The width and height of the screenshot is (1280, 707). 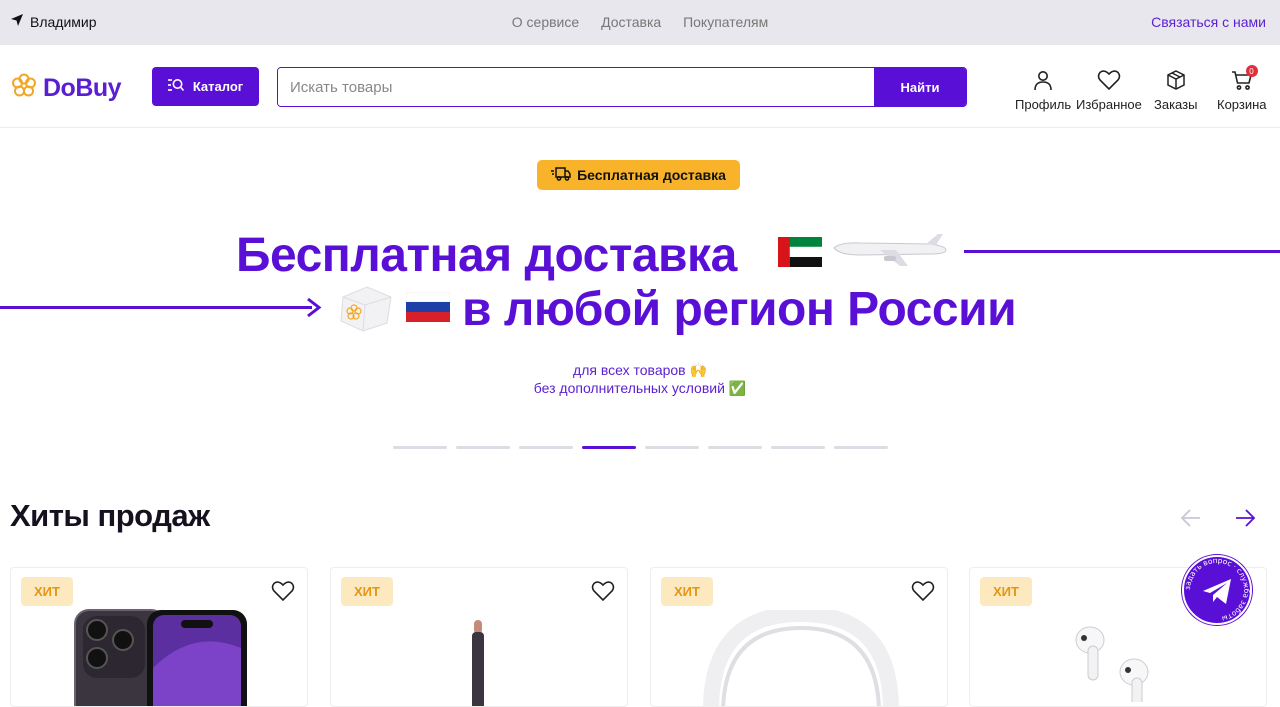 What do you see at coordinates (1122, 251) in the screenshot?
I see `decor-line-right` at bounding box center [1122, 251].